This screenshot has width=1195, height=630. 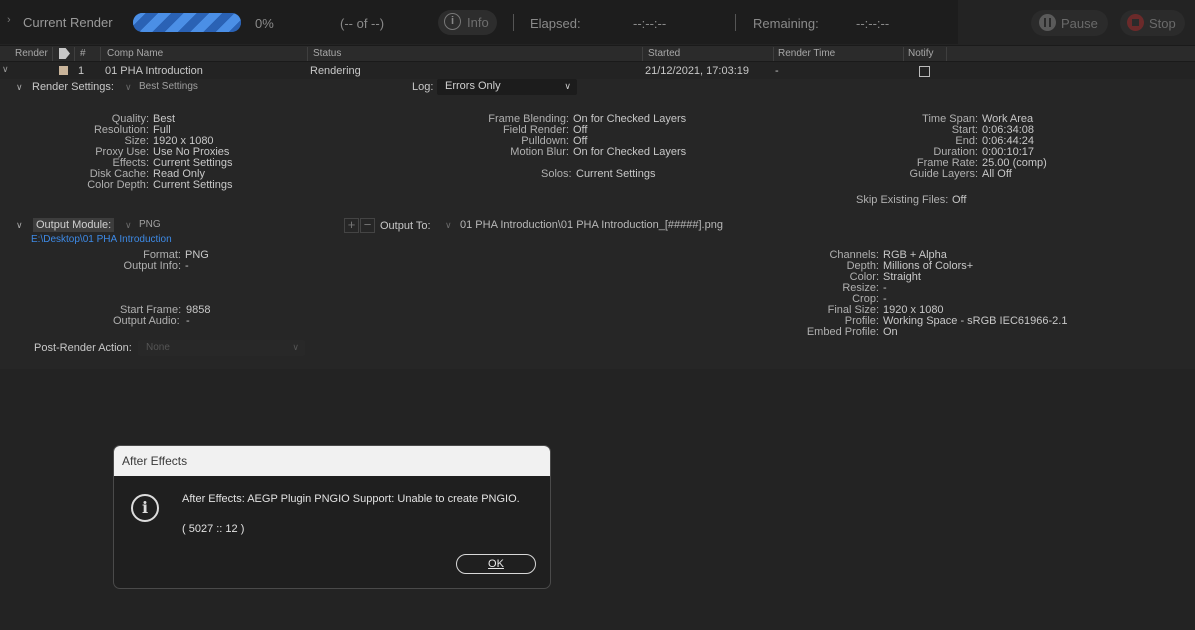 What do you see at coordinates (150, 130) in the screenshot?
I see `setting-row: Resolution: Full` at bounding box center [150, 130].